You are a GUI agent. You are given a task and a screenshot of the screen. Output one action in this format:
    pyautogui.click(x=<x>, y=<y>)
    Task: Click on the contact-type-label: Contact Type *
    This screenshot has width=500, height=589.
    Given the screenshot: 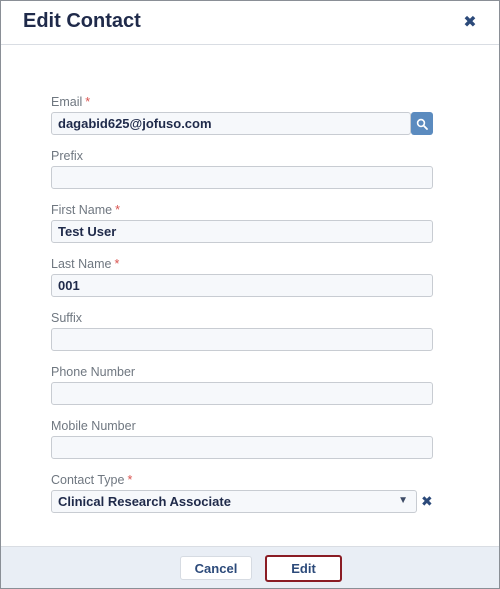 What is the action you would take?
    pyautogui.click(x=91, y=480)
    